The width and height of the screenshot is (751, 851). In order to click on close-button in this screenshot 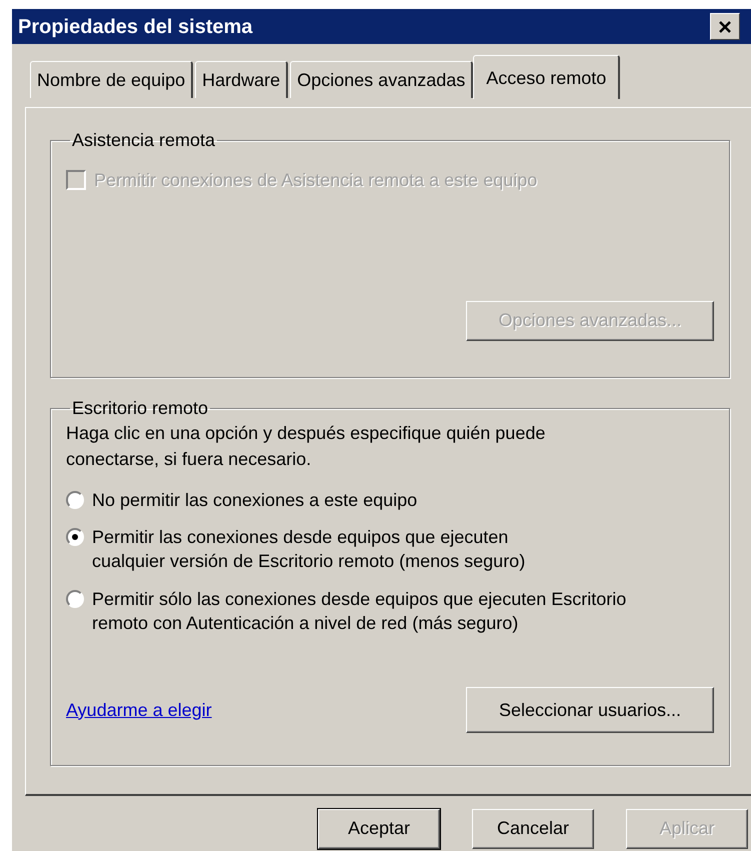, I will do `click(725, 26)`.